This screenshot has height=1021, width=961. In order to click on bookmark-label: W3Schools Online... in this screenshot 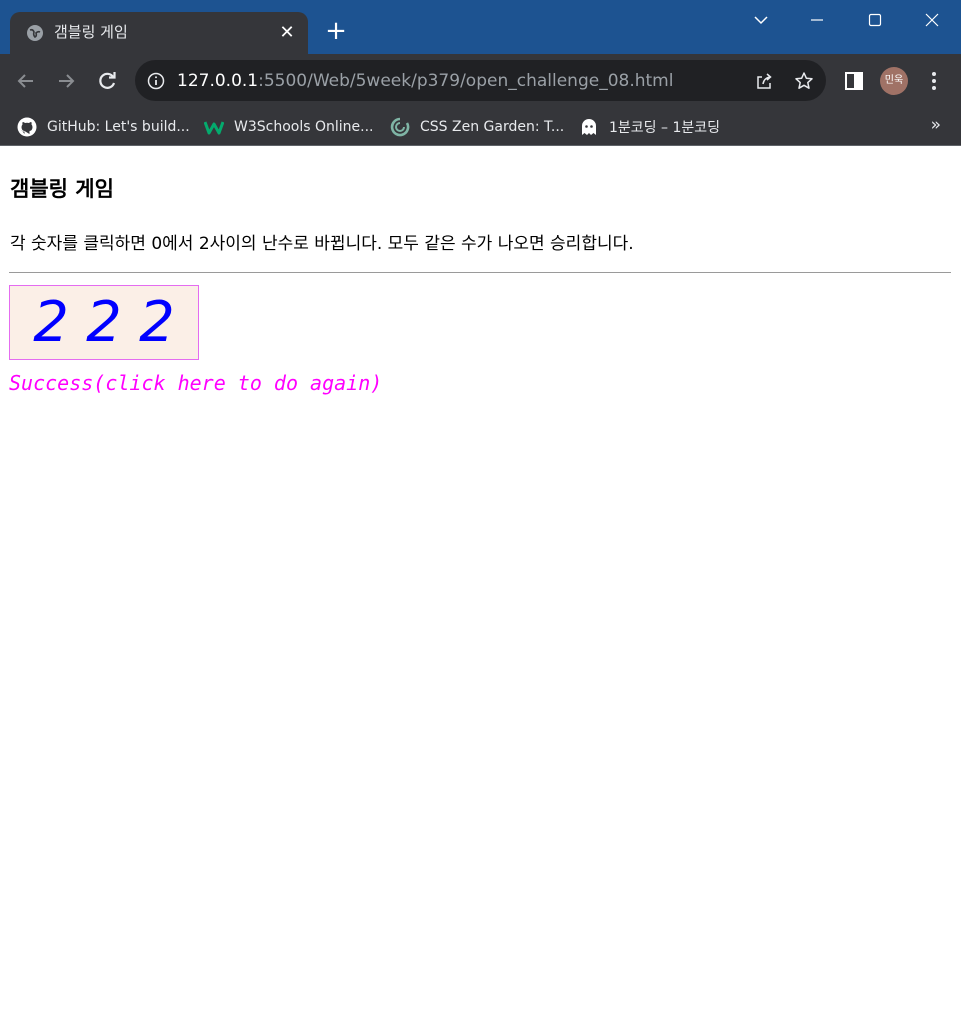, I will do `click(304, 127)`.